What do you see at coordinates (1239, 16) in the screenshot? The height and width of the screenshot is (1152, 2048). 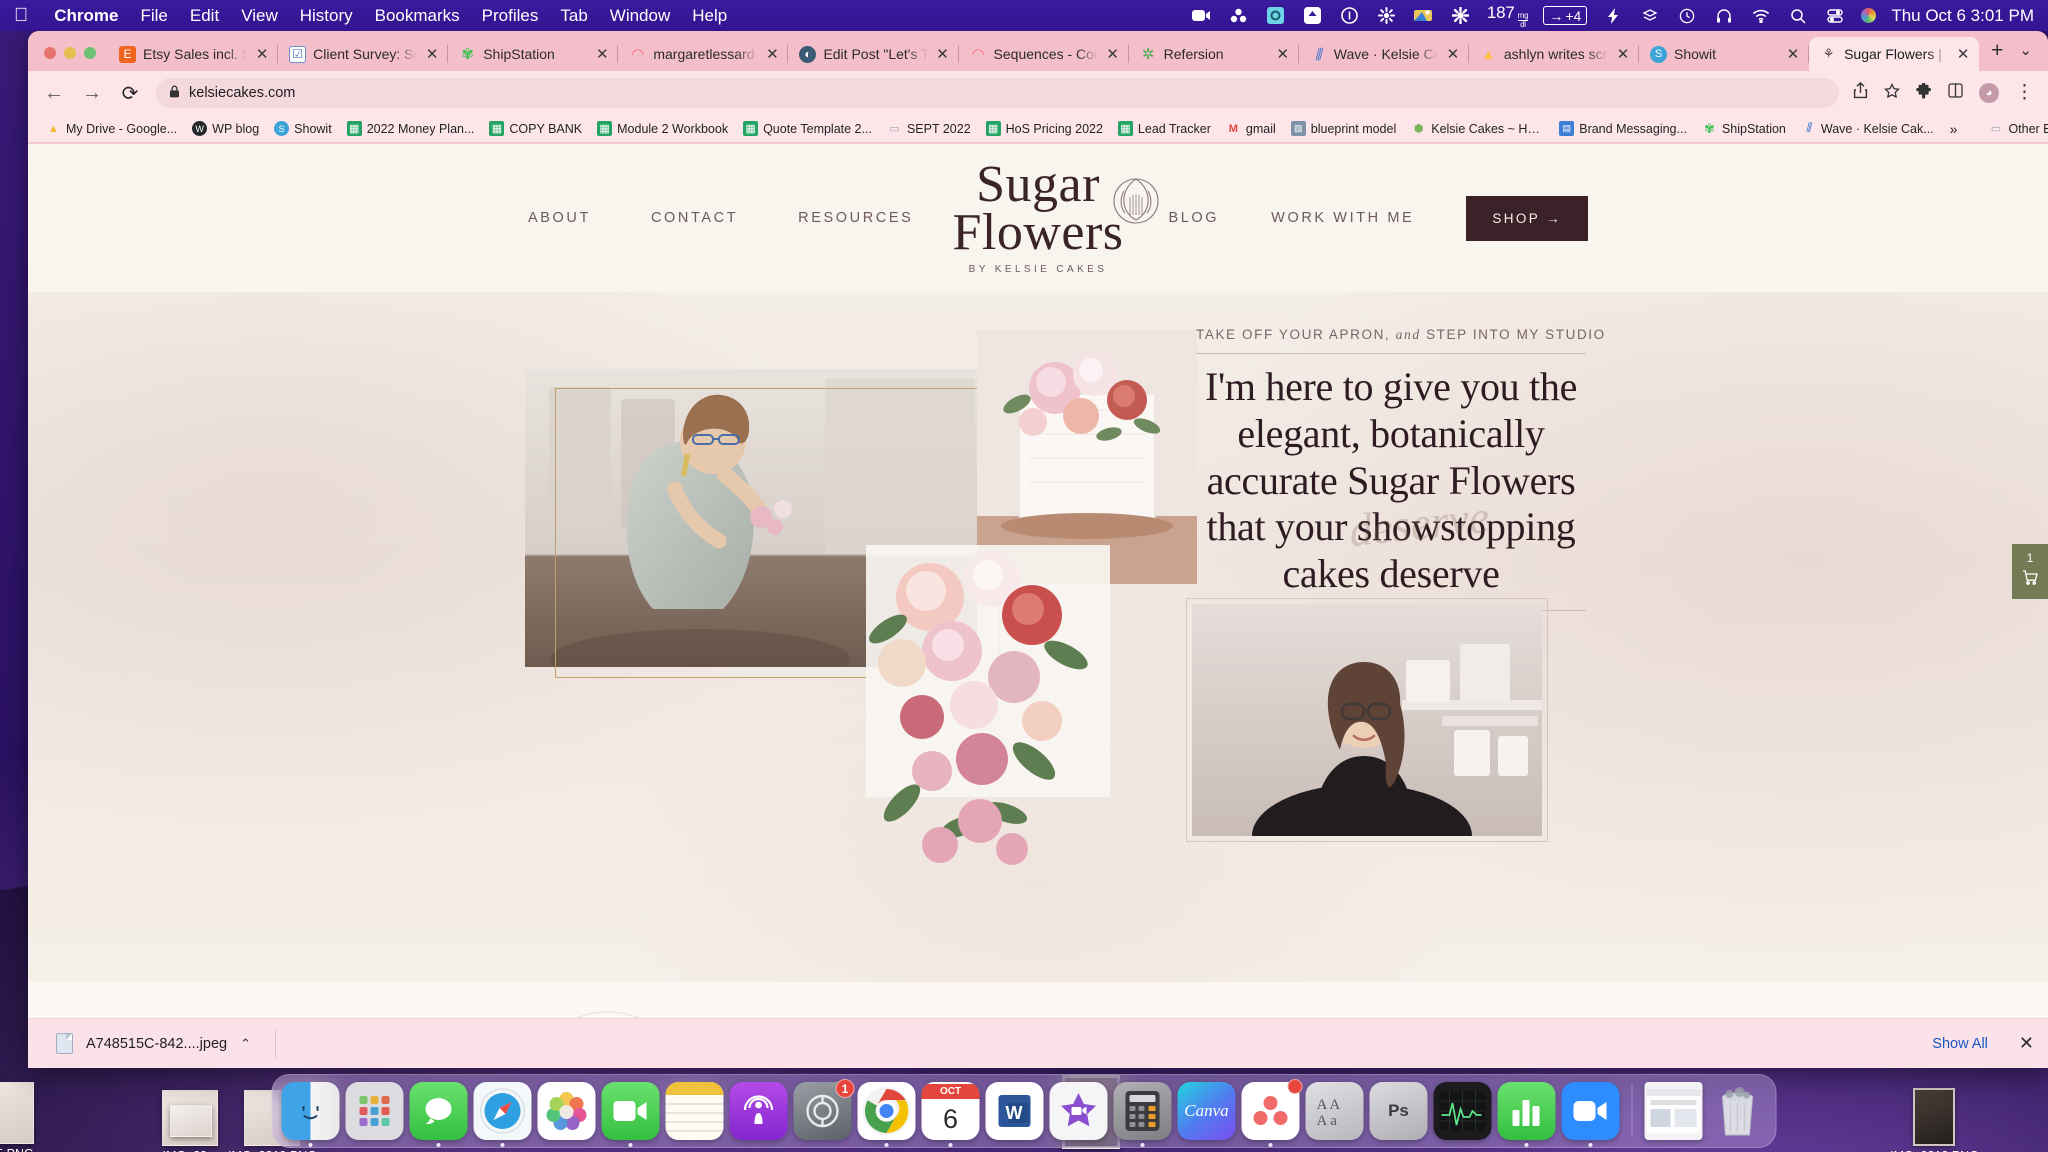 I see `asana-icon` at bounding box center [1239, 16].